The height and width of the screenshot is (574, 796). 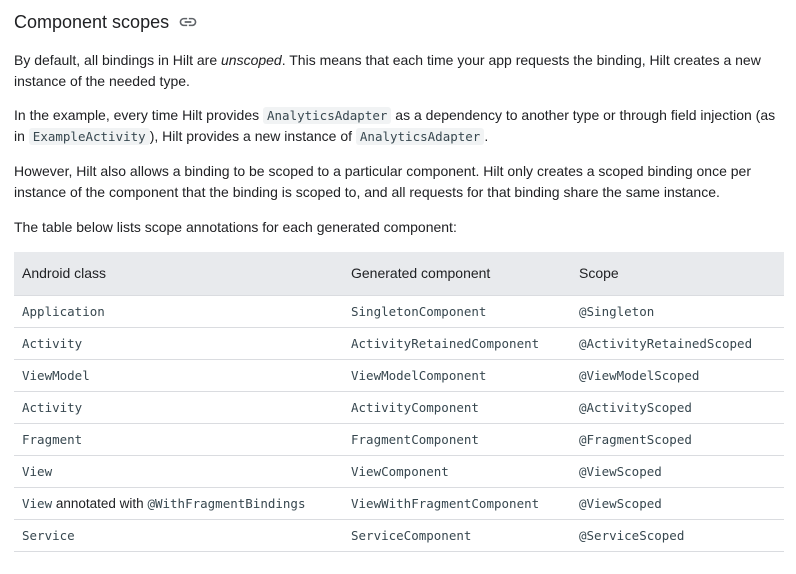 I want to click on cell-component: ViewWithFragmentComponent, so click(x=457, y=503).